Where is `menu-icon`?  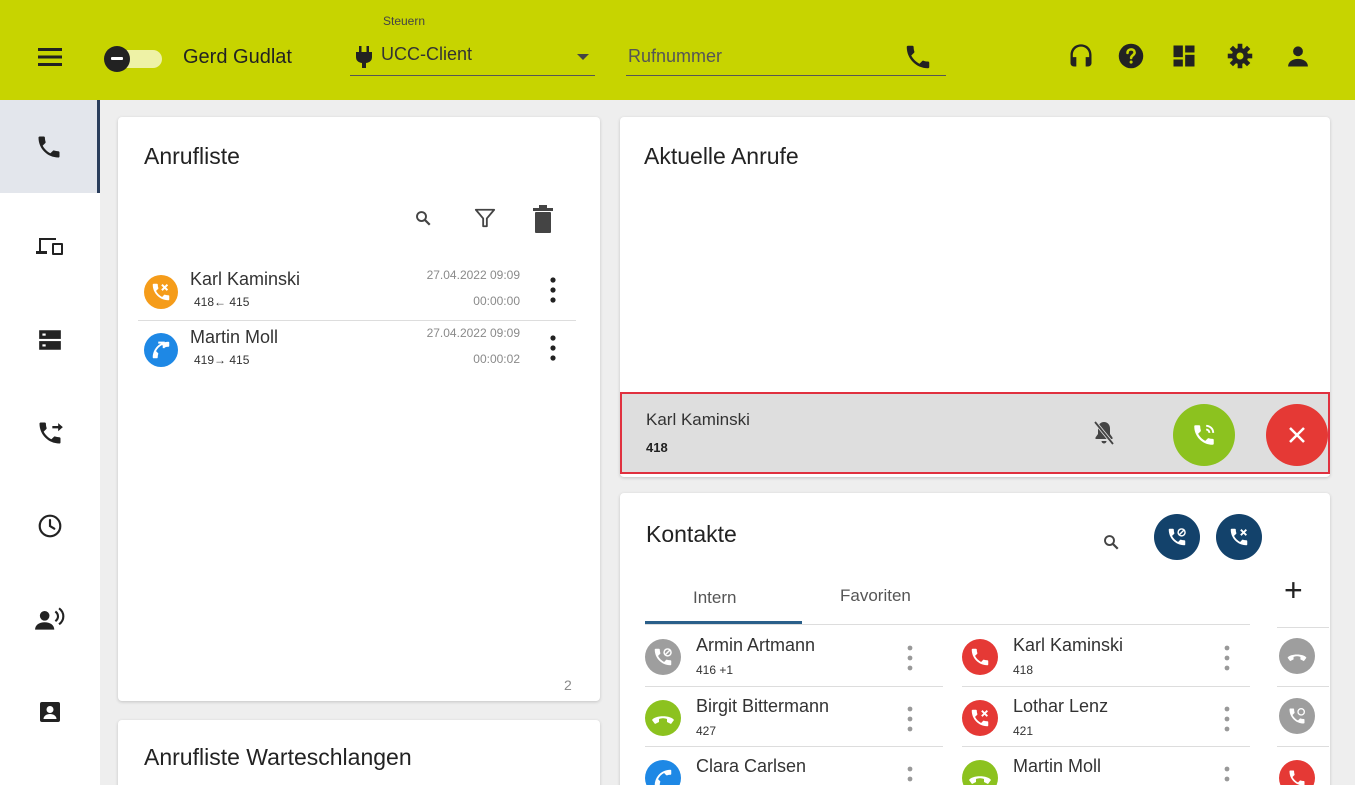 menu-icon is located at coordinates (50, 57).